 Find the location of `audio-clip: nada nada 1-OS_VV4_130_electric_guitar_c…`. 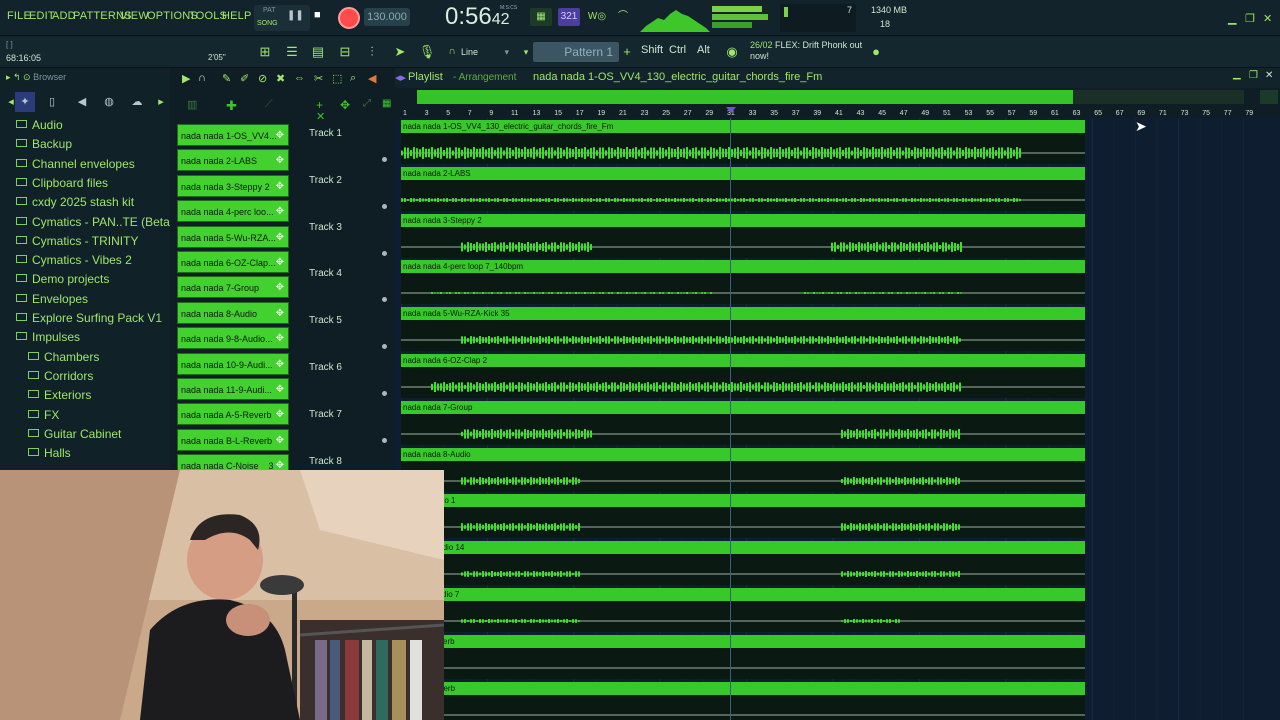

audio-clip: nada nada 1-OS_VV4_130_electric_guitar_c… is located at coordinates (743, 142).